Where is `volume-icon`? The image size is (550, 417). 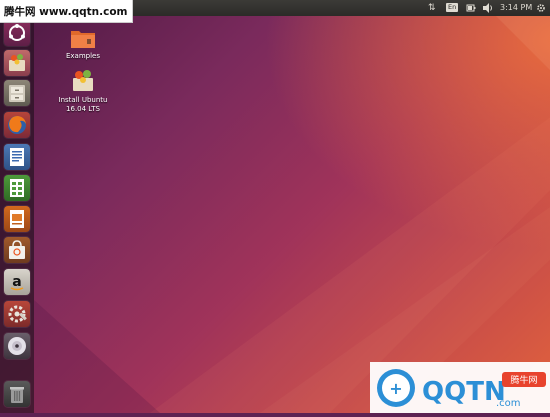
volume-icon is located at coordinates (488, 8).